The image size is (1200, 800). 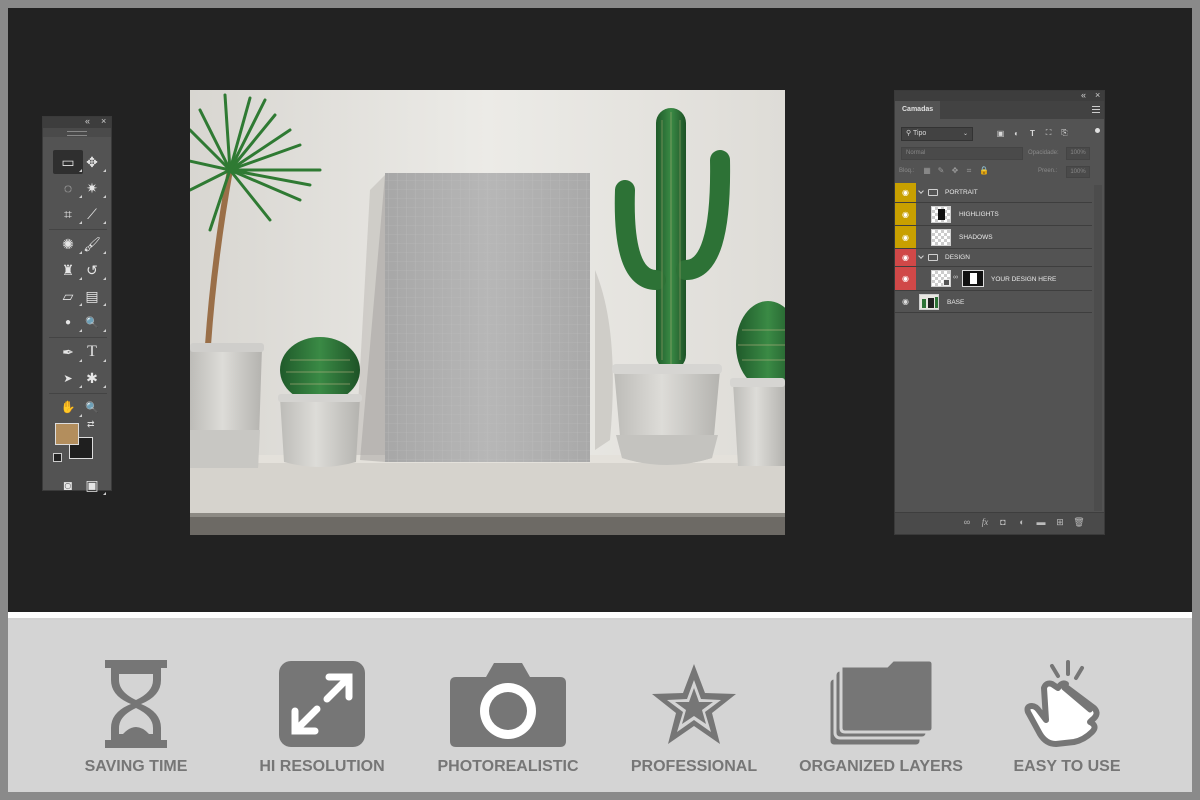 What do you see at coordinates (68, 243) in the screenshot?
I see `spot-healing-icon: ✺` at bounding box center [68, 243].